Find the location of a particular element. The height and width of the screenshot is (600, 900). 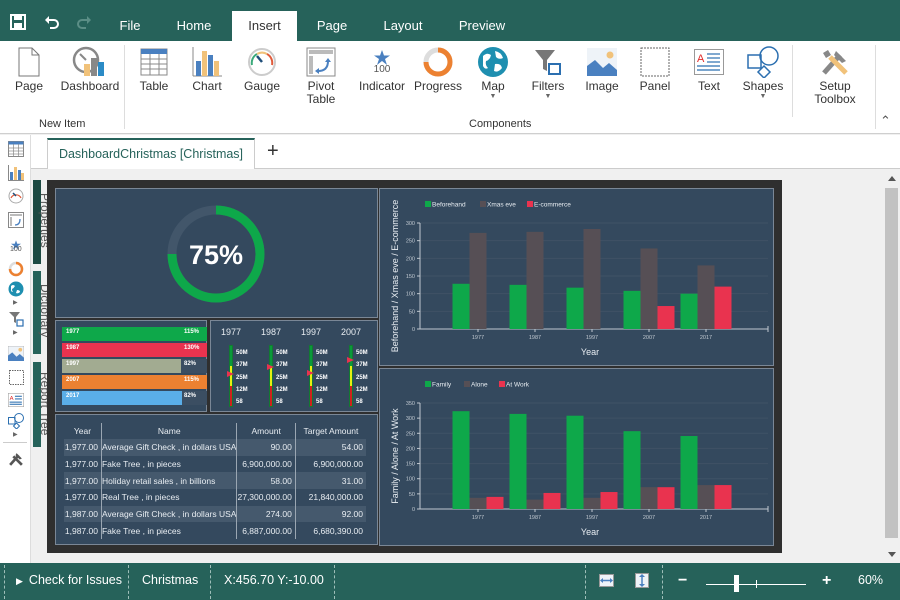

scroll-up-arrow is located at coordinates (892, 178).